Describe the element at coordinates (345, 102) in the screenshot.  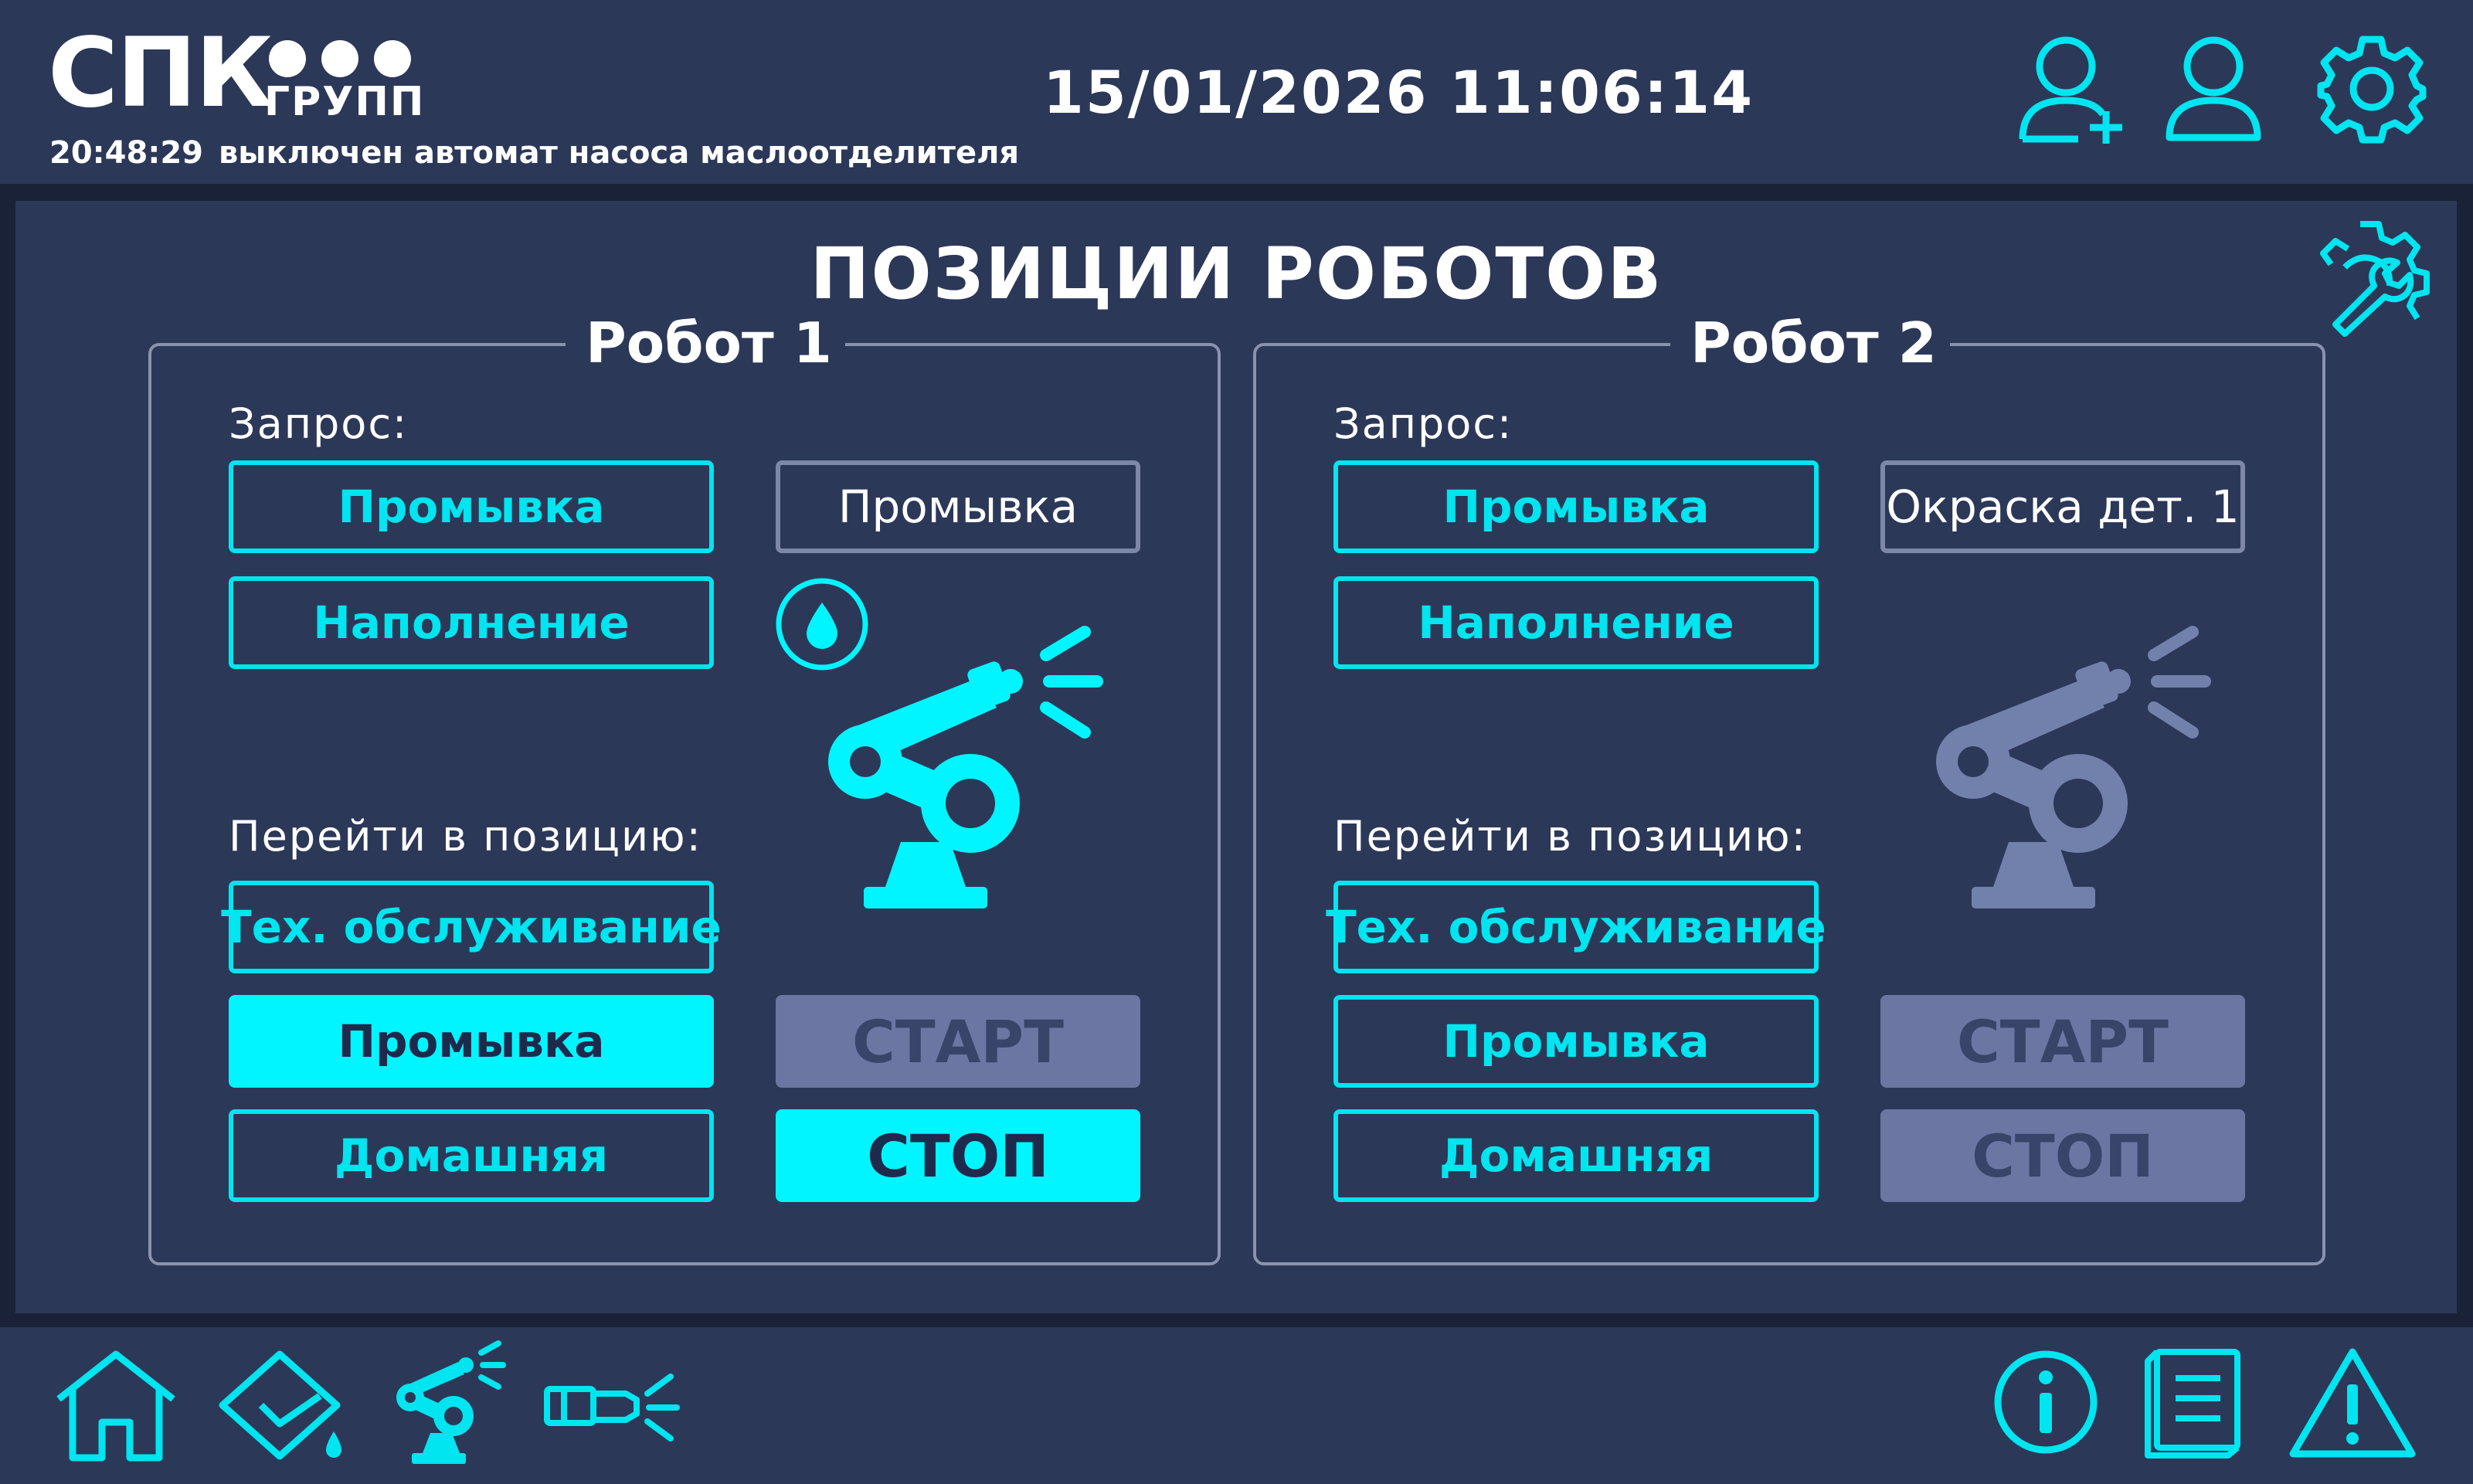
I see `logo-sub: ГРУПП` at that location.